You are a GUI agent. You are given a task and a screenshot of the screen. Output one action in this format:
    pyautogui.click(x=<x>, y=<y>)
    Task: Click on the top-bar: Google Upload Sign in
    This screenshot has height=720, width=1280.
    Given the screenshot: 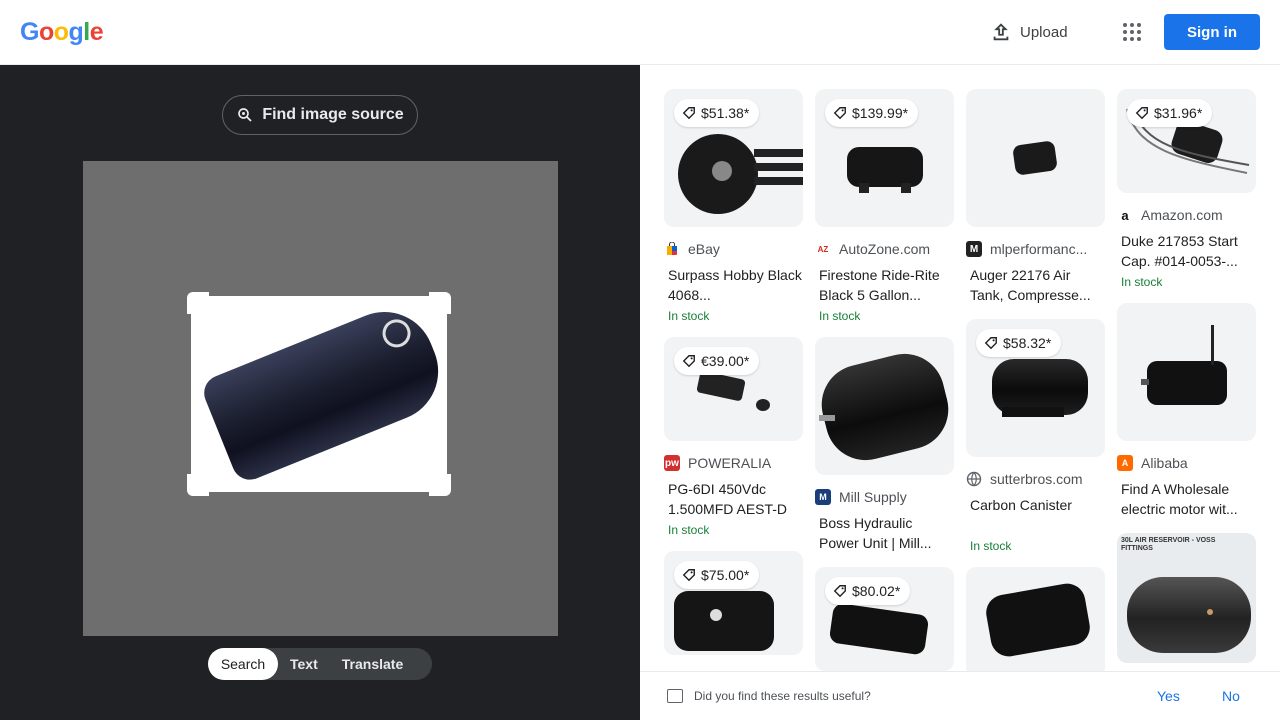 What is the action you would take?
    pyautogui.click(x=640, y=32)
    